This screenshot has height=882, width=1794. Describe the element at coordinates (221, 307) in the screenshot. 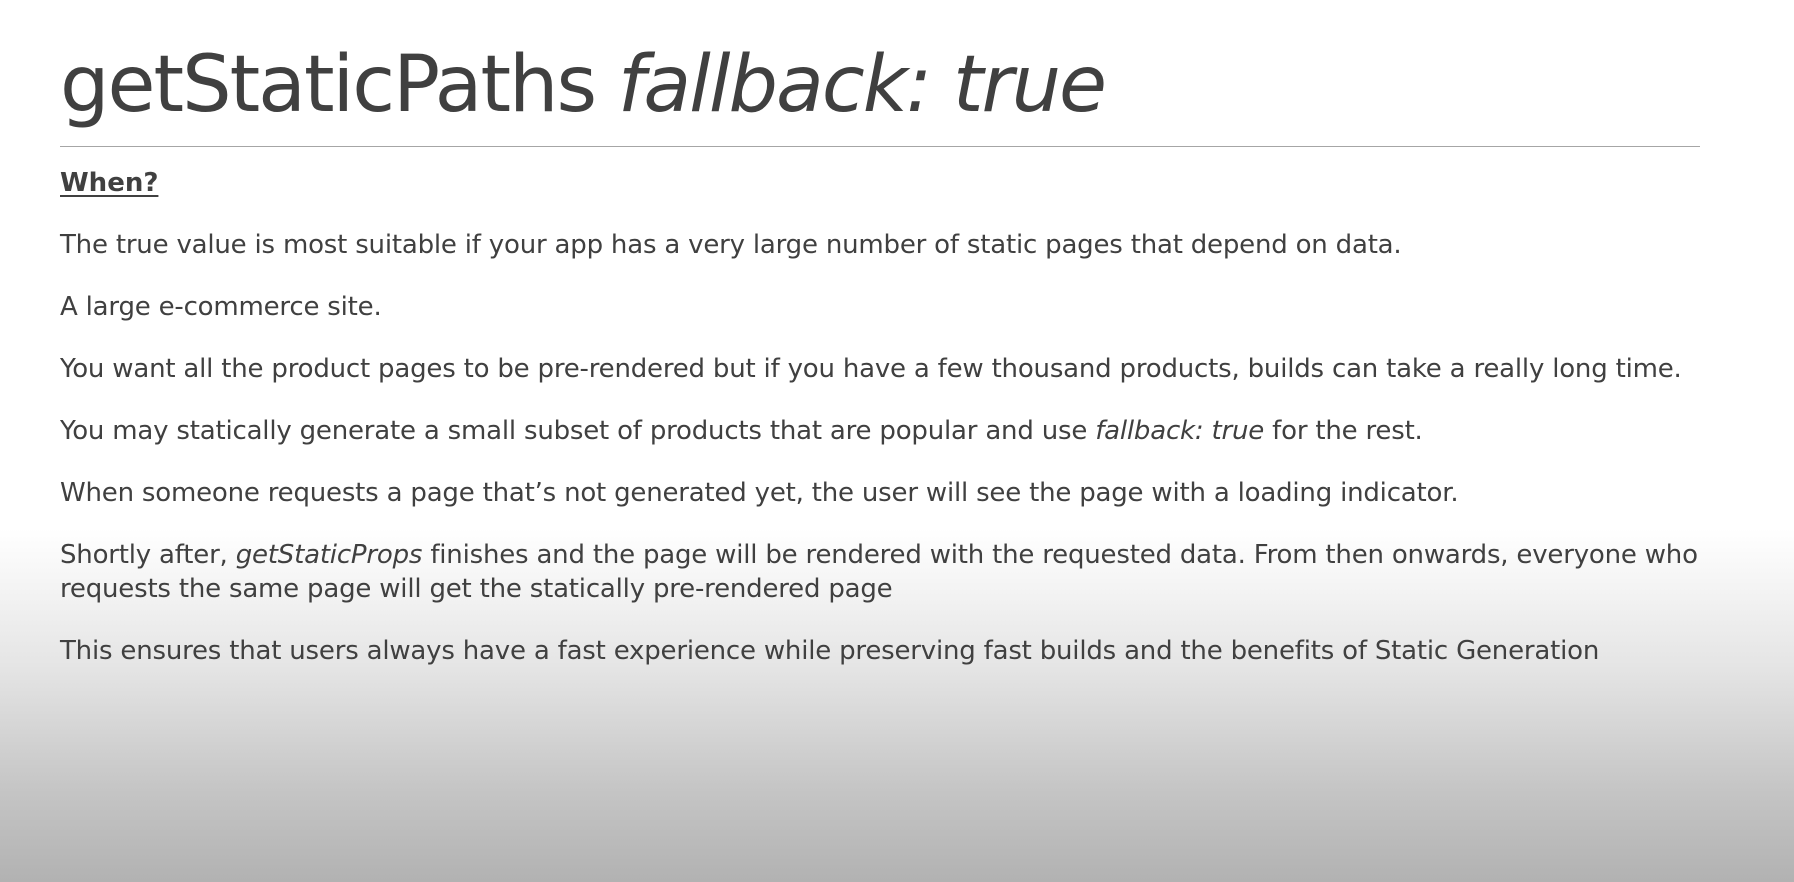

I see `paragraph-ecommerce-example: A large e-commerce site.` at that location.